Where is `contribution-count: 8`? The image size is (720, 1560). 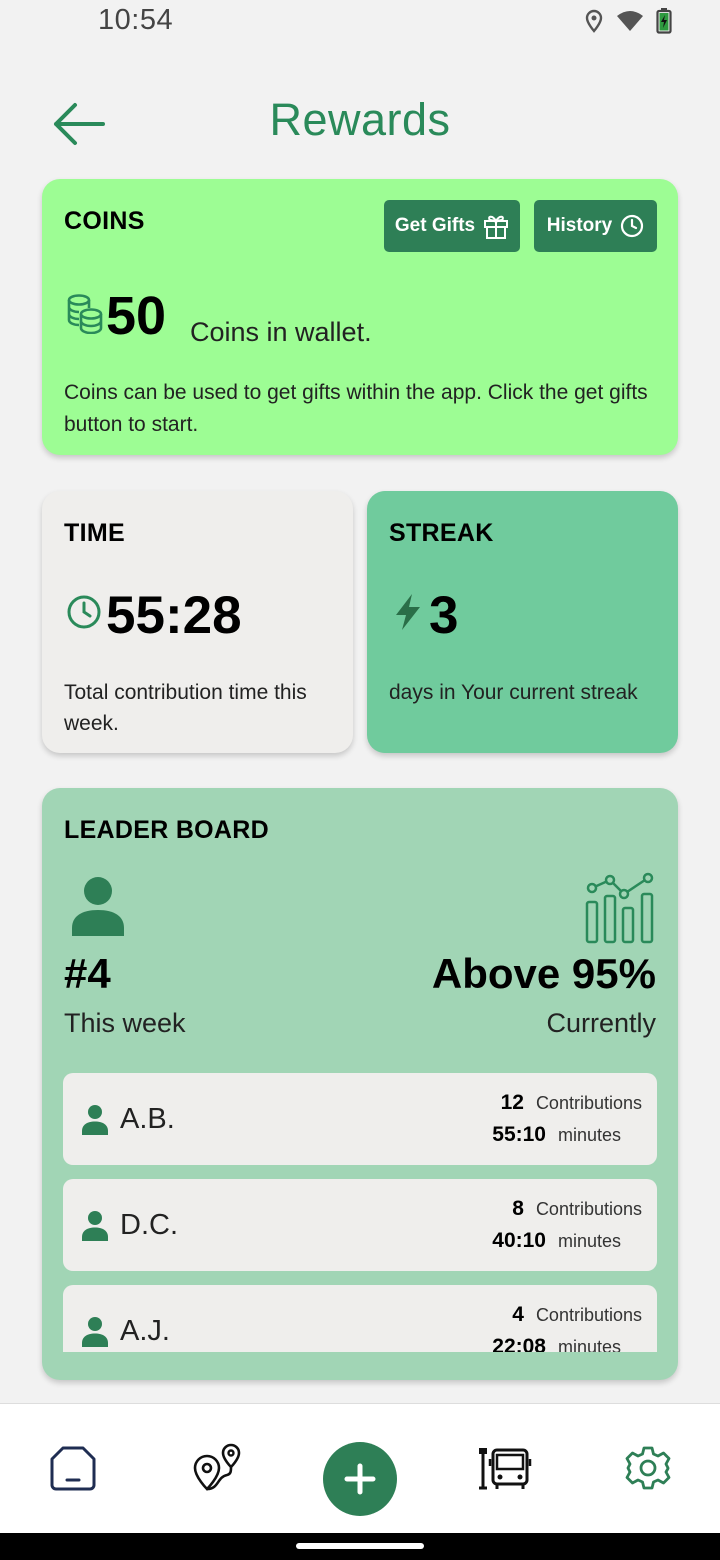
contribution-count: 8 is located at coordinates (518, 1208).